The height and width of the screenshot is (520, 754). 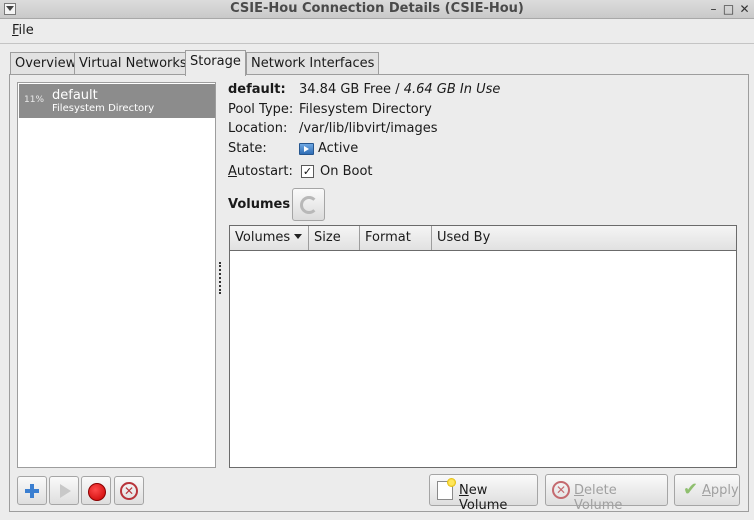 I want to click on tab-storage: Storage, so click(x=215, y=63).